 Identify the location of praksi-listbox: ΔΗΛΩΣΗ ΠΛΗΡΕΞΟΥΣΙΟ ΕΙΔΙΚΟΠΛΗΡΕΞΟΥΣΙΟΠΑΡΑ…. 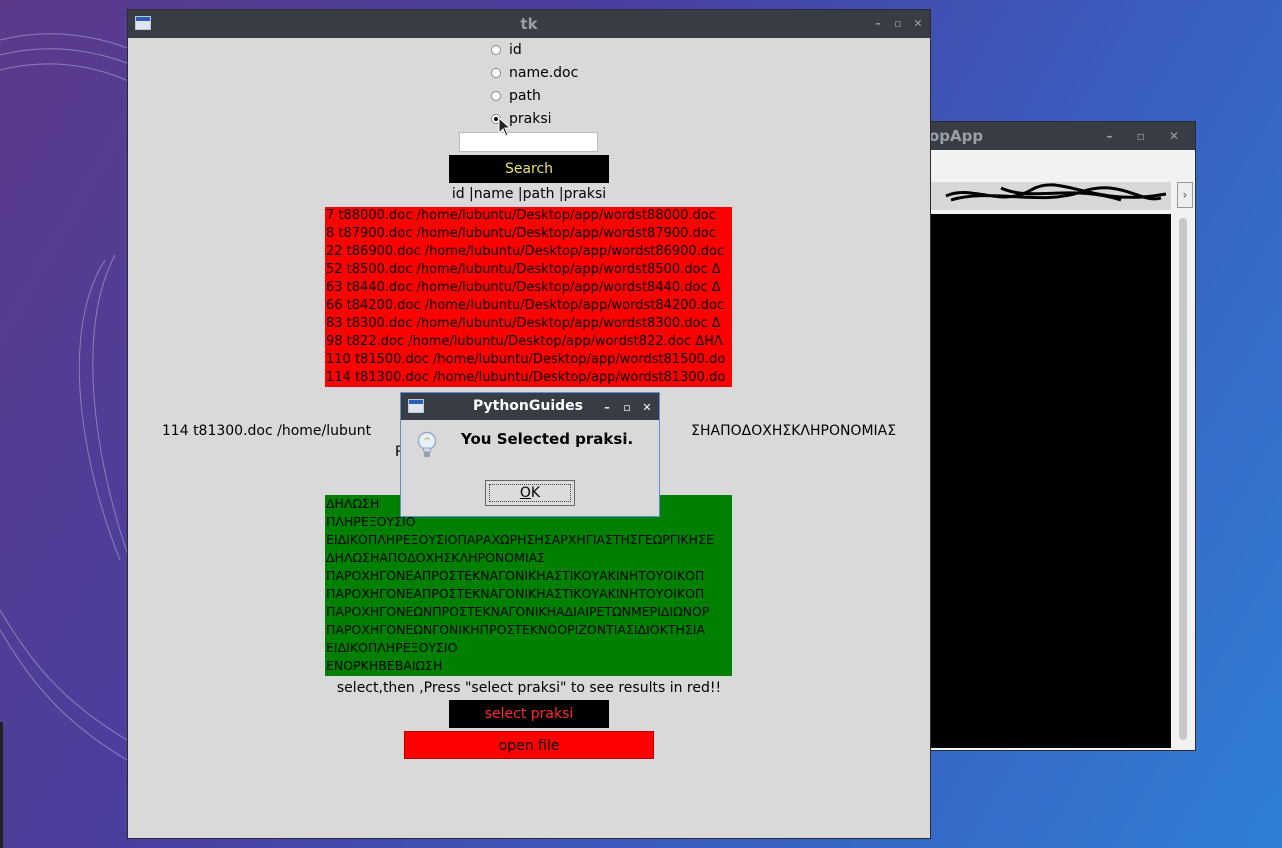
(528, 585).